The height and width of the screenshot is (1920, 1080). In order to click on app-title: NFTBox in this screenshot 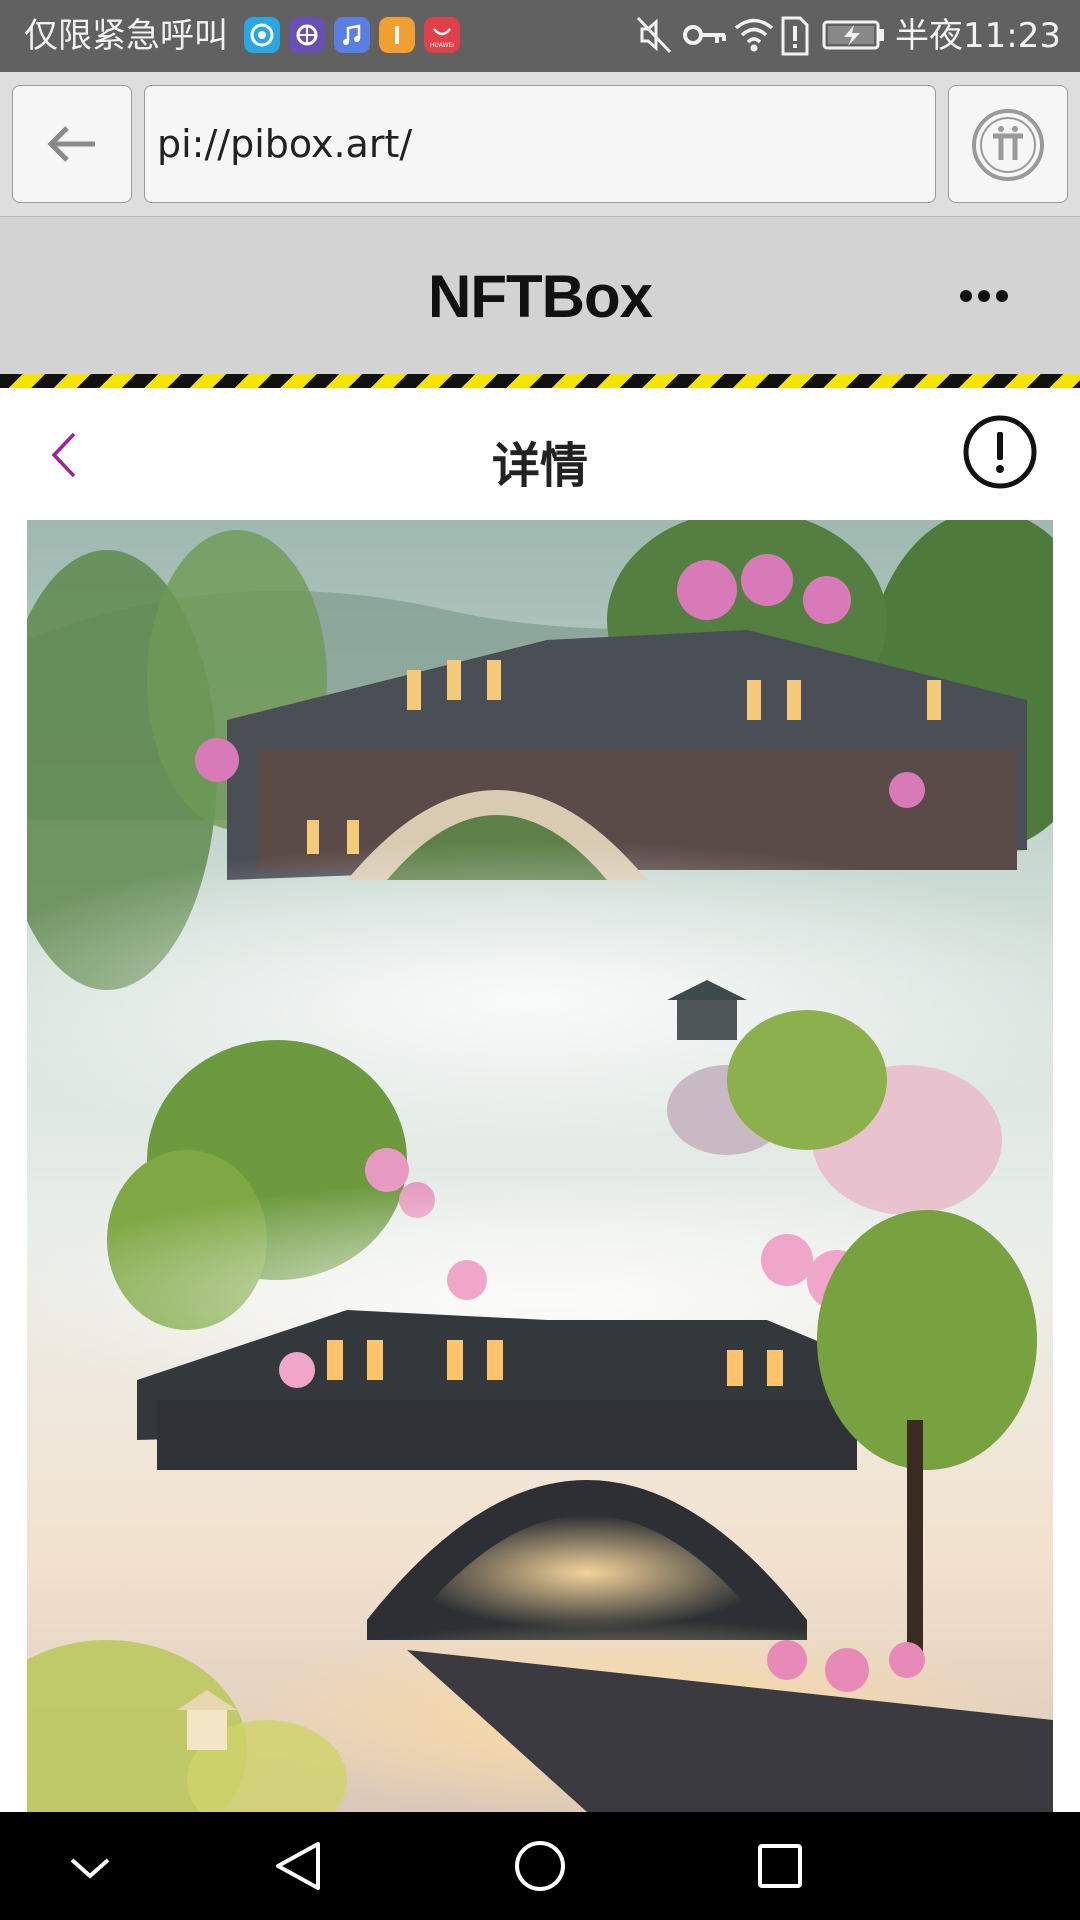, I will do `click(540, 296)`.